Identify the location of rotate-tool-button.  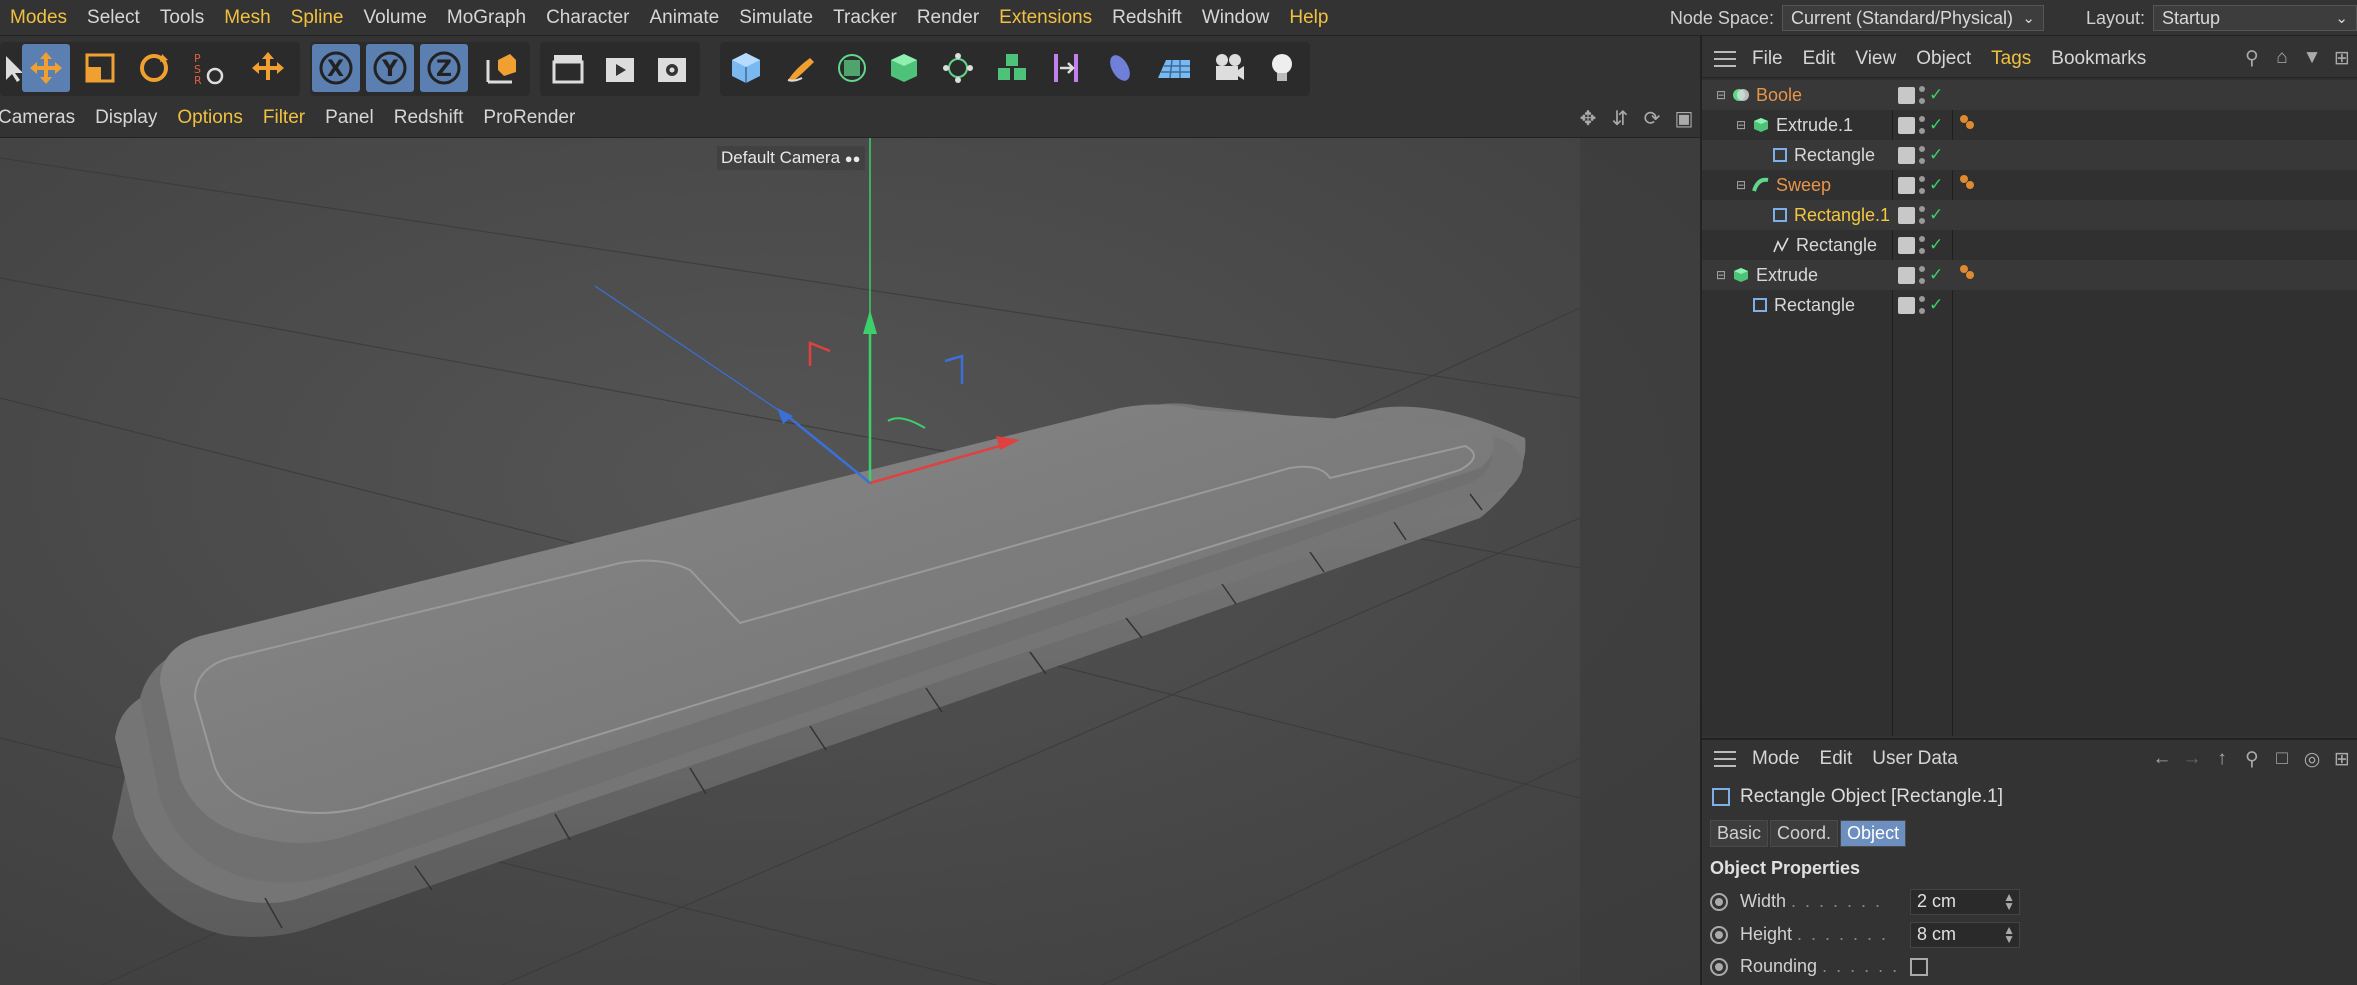
(154, 68).